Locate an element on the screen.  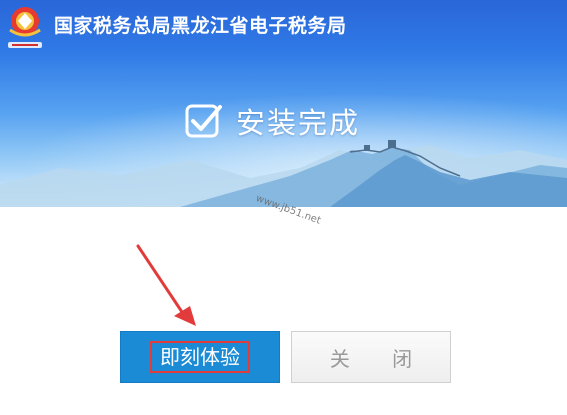
red-arrow-annotation is located at coordinates (166, 285).